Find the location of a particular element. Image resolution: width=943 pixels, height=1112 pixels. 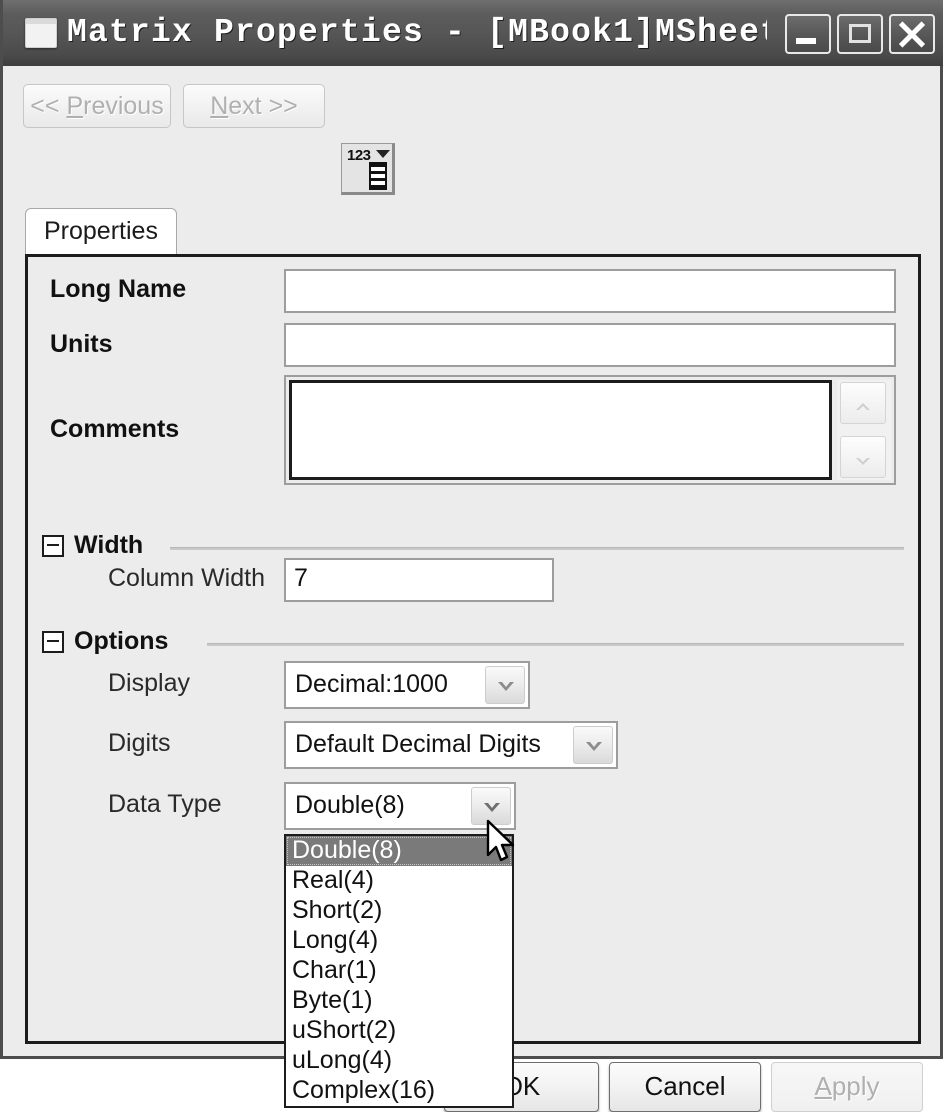

section-options: Options is located at coordinates (473, 642).